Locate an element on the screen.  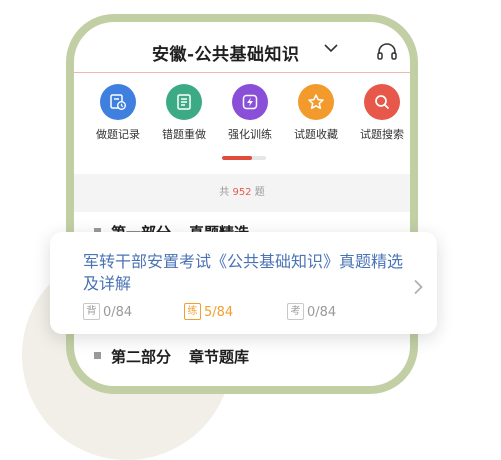
tool-wrong-redo: 错题重做 is located at coordinates (184, 113).